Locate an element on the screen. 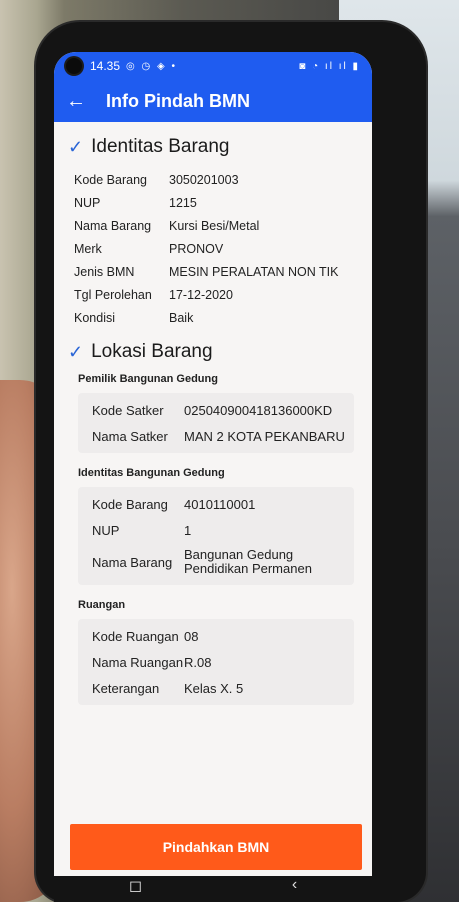  row-value: 4010110001 is located at coordinates (220, 504).